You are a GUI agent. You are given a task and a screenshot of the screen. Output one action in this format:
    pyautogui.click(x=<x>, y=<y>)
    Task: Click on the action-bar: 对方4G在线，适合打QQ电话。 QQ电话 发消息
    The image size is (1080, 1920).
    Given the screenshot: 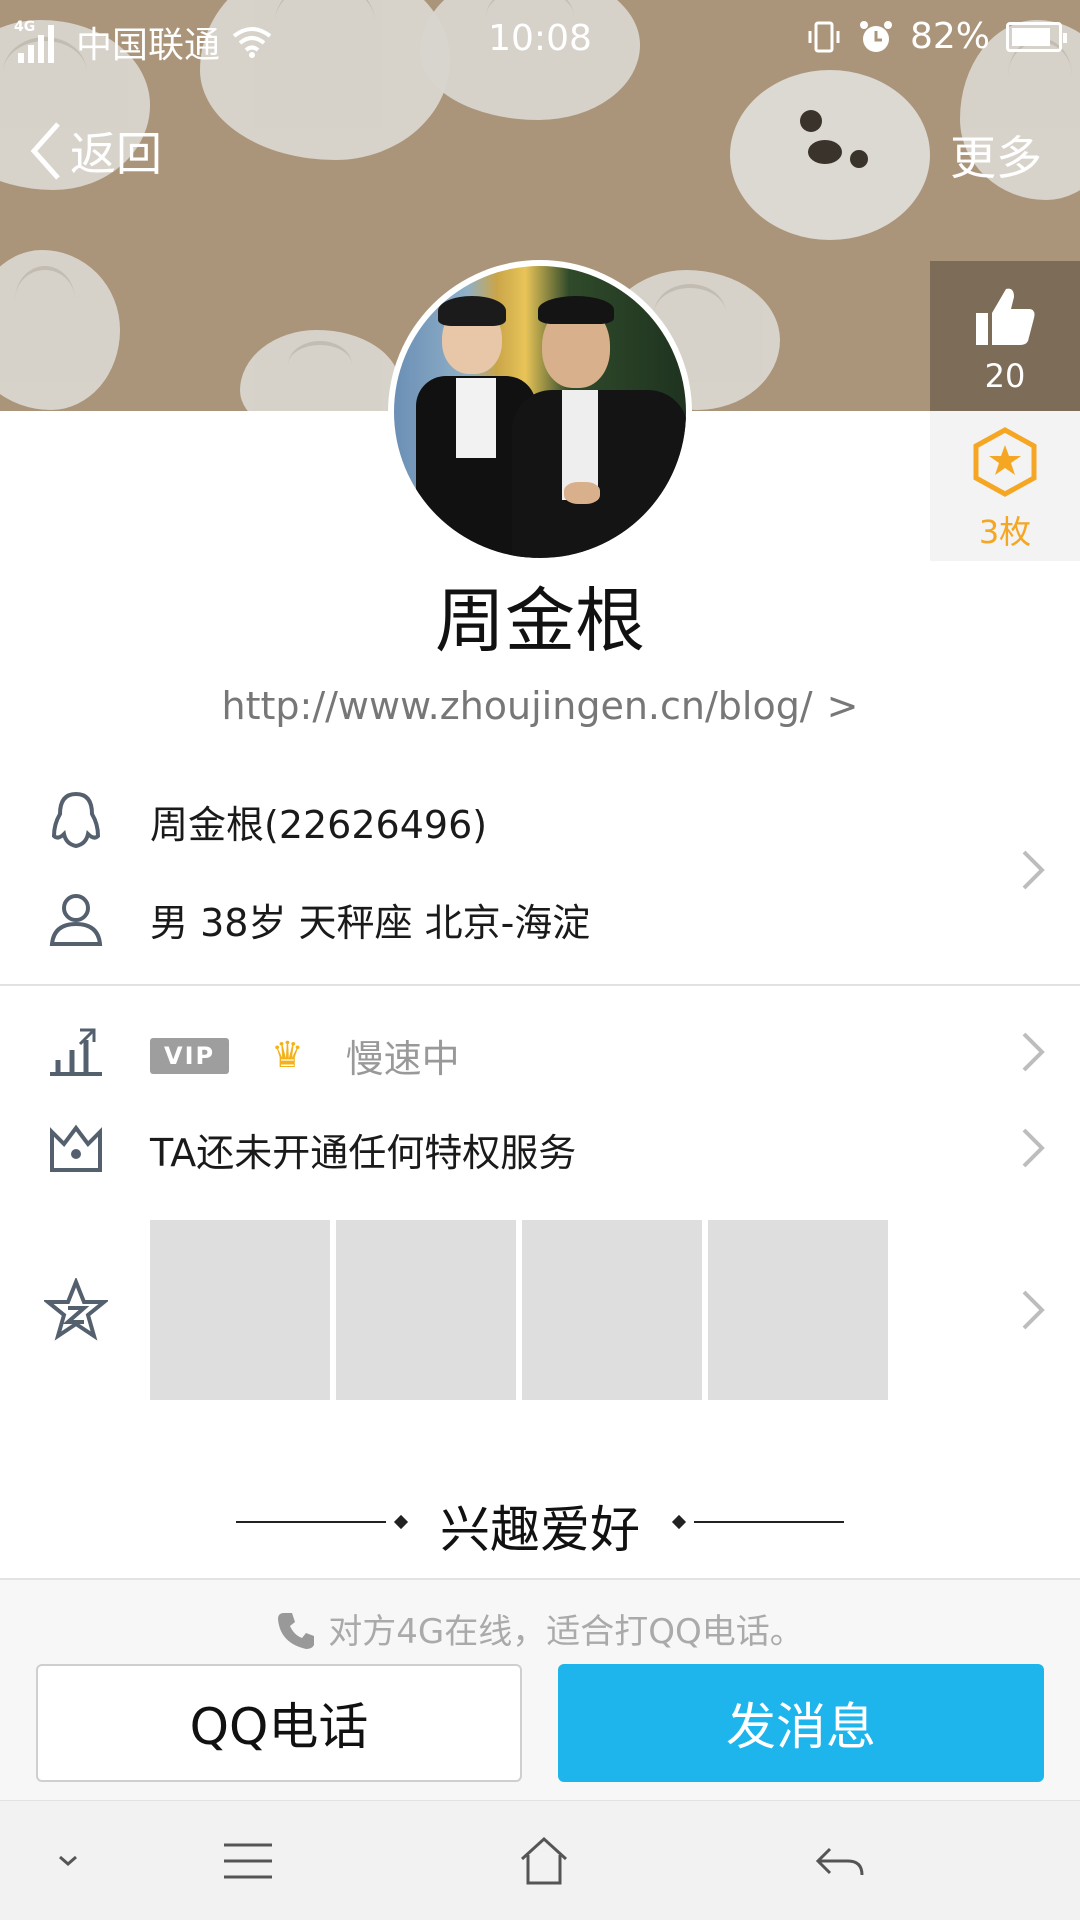 What is the action you would take?
    pyautogui.click(x=540, y=1689)
    